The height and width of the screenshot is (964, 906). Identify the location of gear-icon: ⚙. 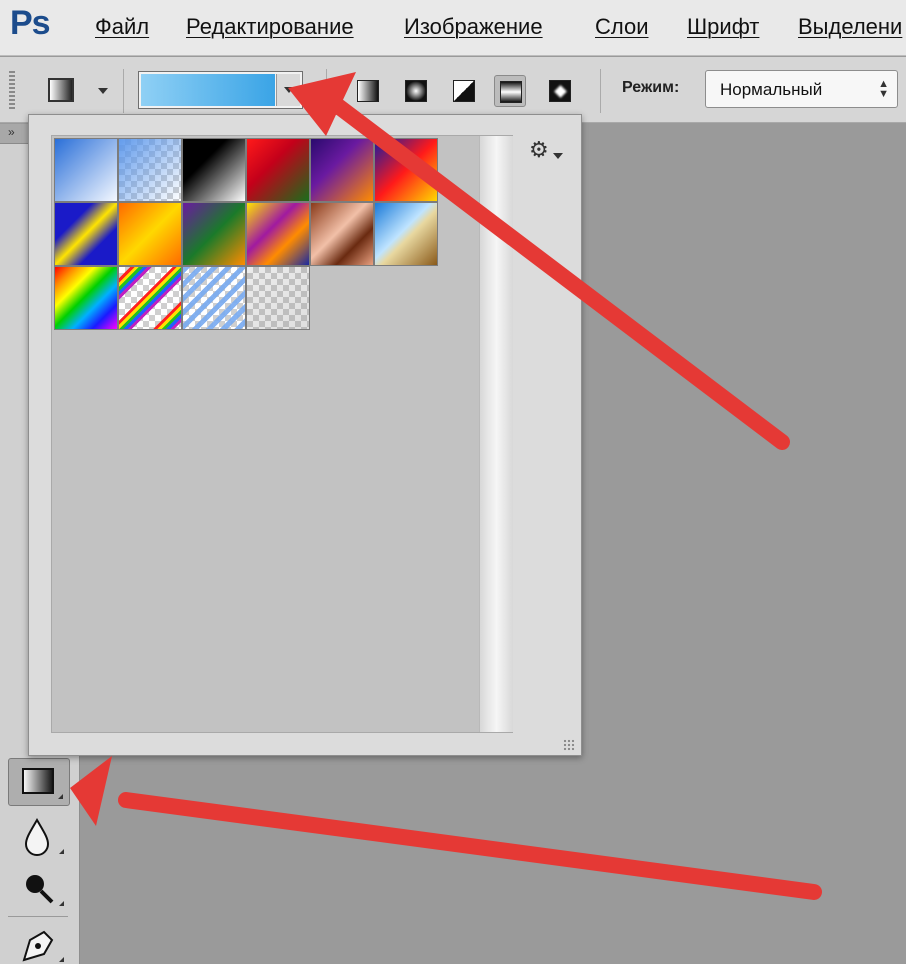
(539, 150).